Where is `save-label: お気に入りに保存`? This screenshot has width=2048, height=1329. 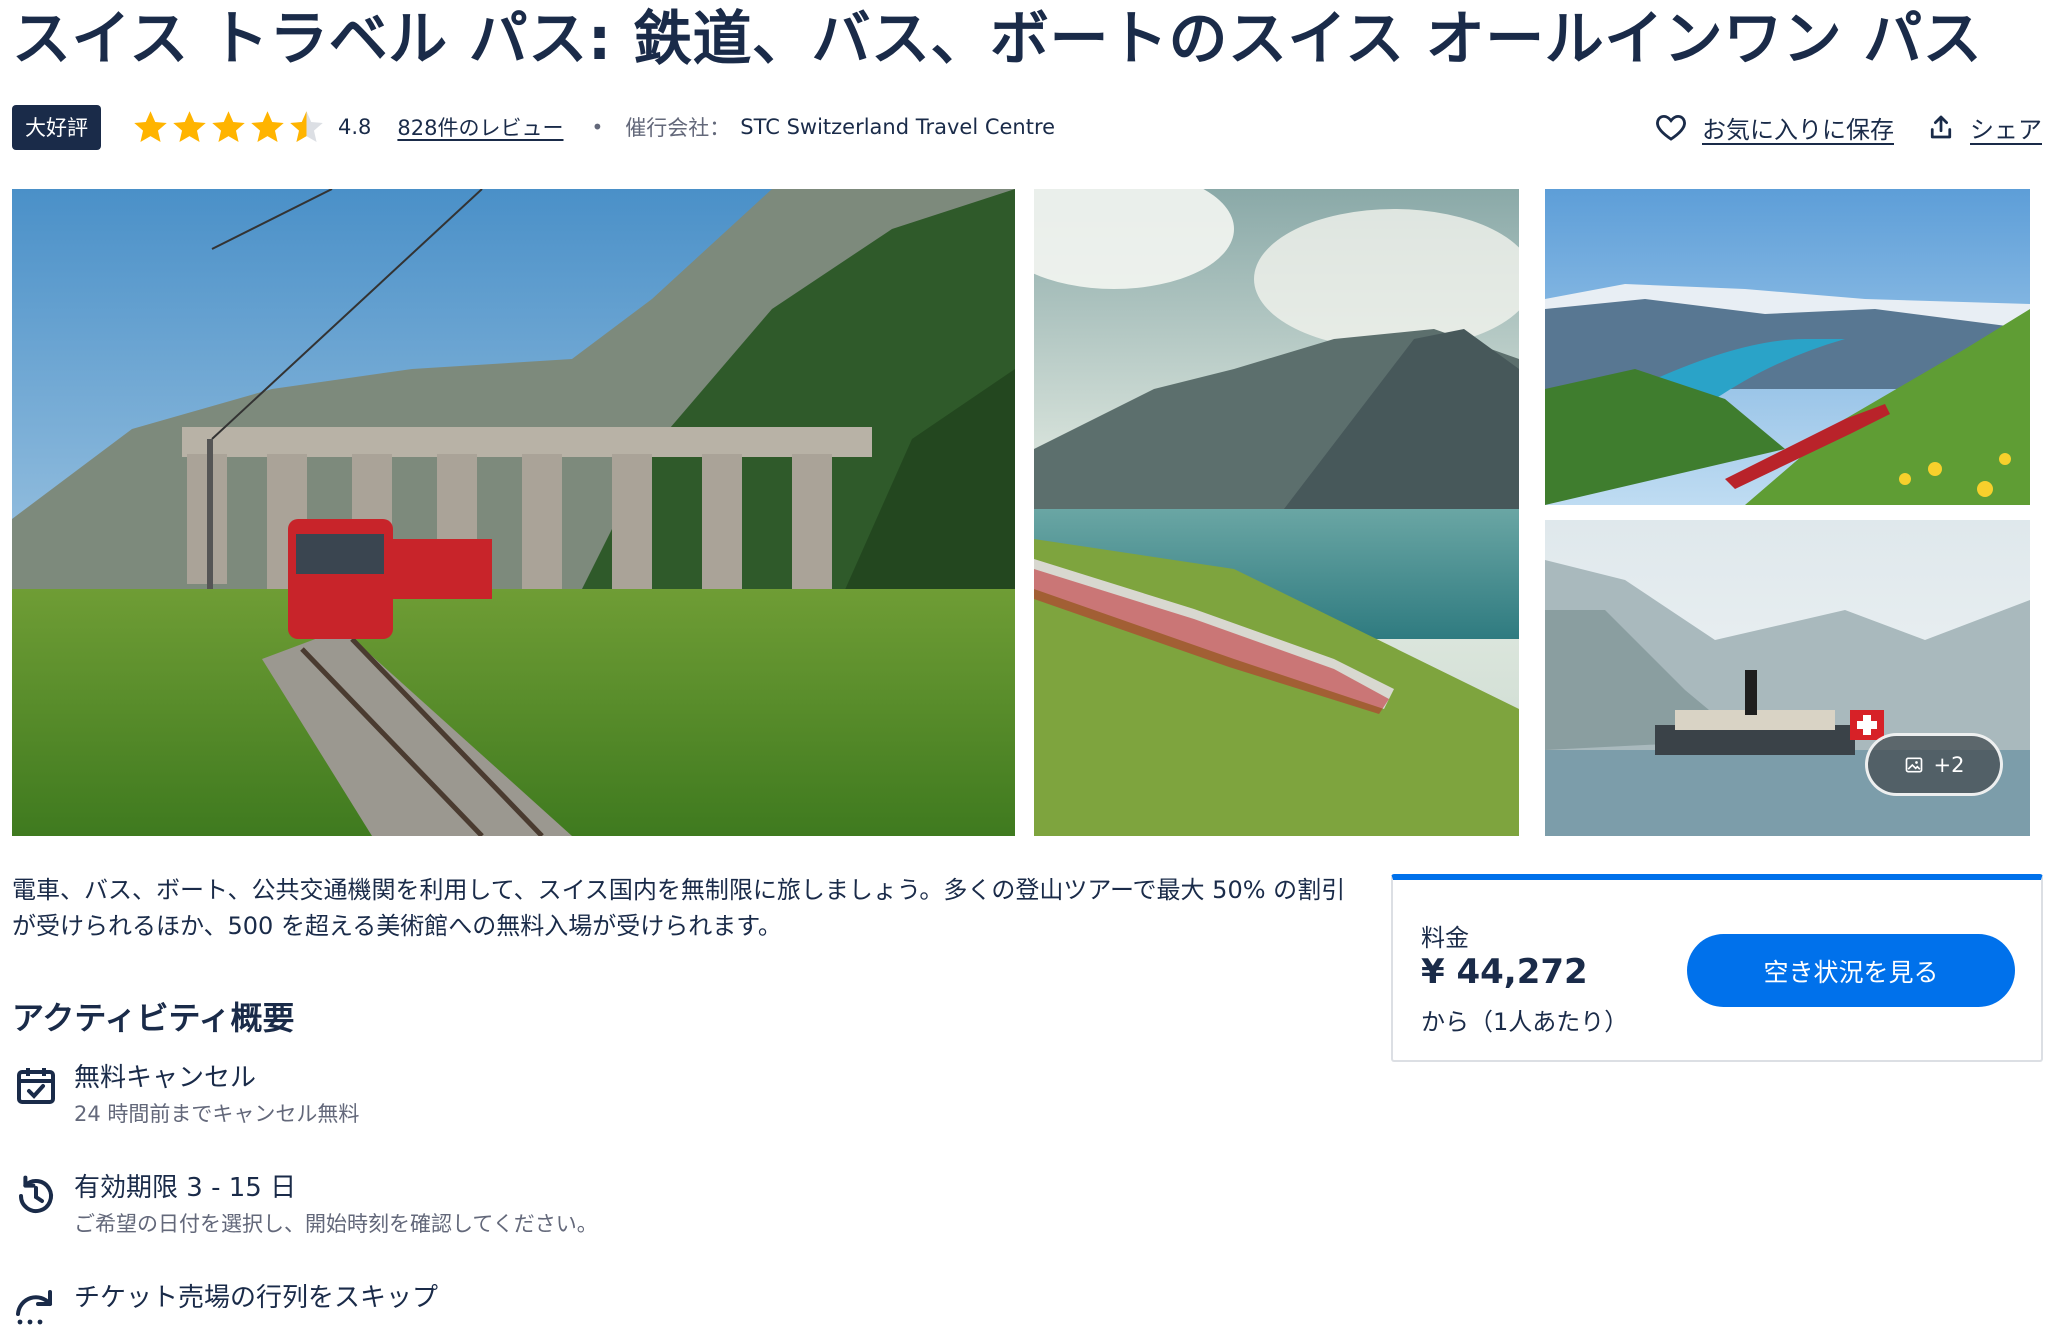
save-label: お気に入りに保存 is located at coordinates (1798, 129).